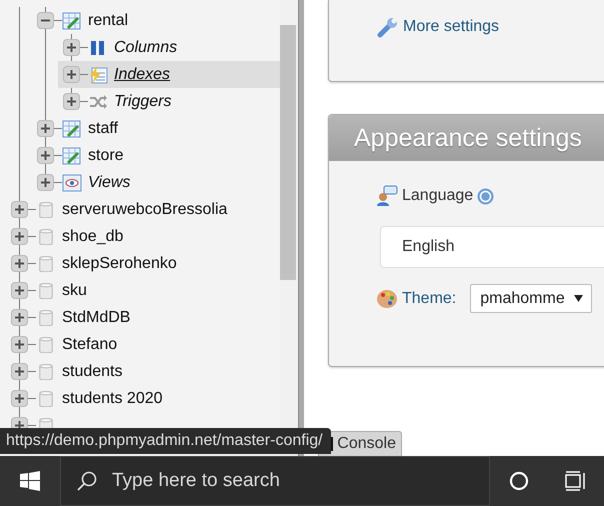 The height and width of the screenshot is (506, 604). I want to click on tree-item-link: shoe_db, so click(93, 237).